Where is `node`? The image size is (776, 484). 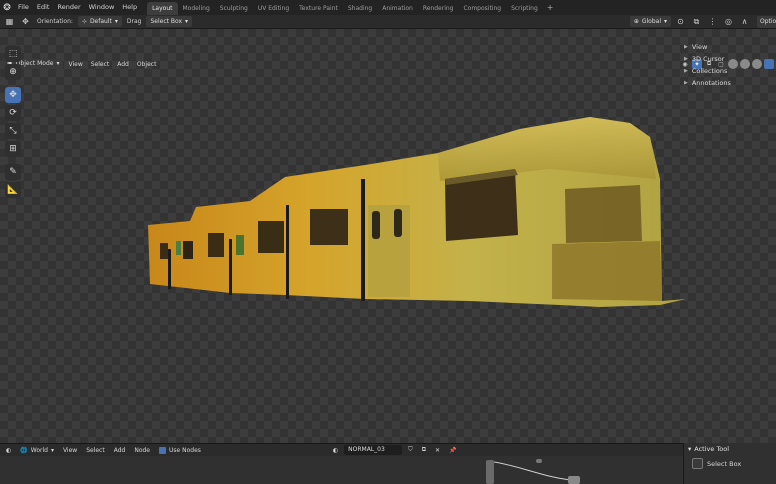 node is located at coordinates (574, 480).